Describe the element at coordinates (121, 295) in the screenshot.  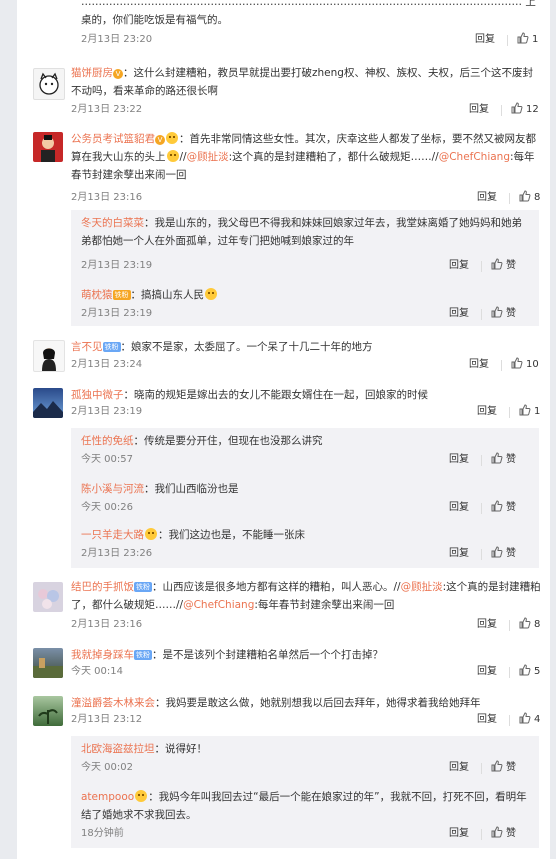
I see `fan-badge-icon: 铁粉` at that location.